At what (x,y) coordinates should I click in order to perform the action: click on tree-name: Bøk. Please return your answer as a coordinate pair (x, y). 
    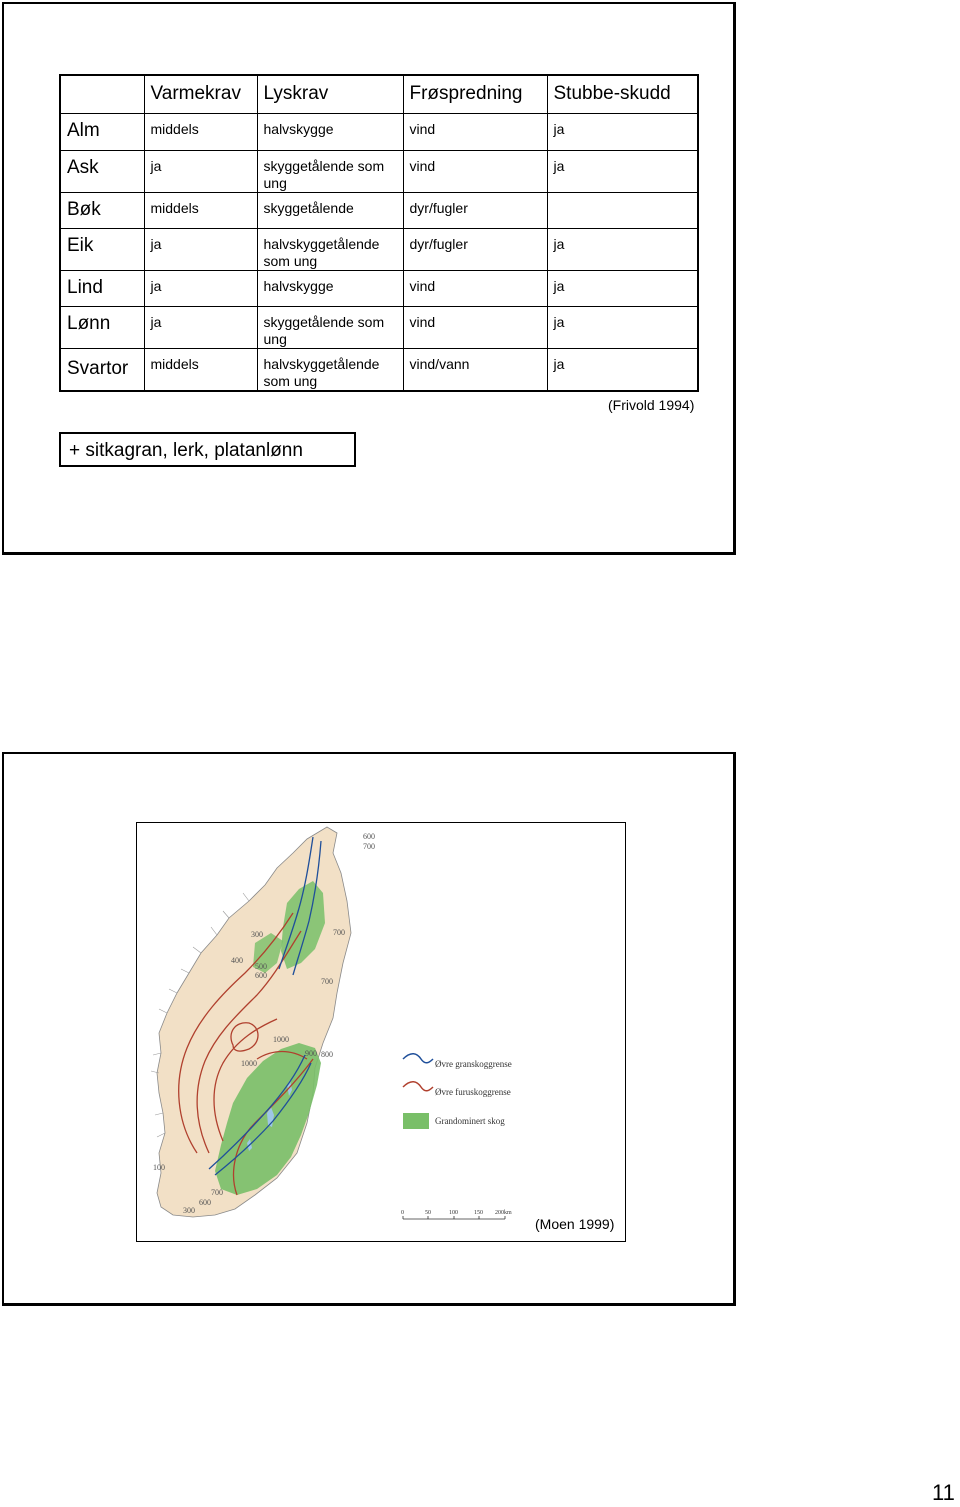
    Looking at the image, I should click on (102, 210).